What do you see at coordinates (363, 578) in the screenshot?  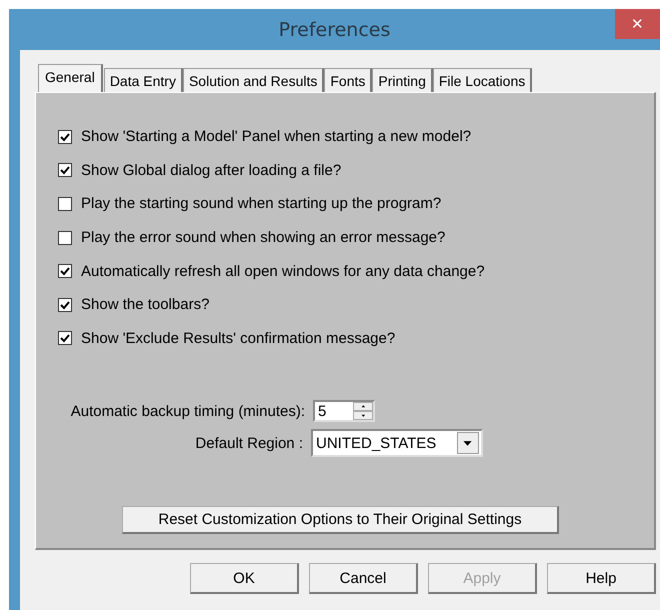 I see `dialog-button: Cancel` at bounding box center [363, 578].